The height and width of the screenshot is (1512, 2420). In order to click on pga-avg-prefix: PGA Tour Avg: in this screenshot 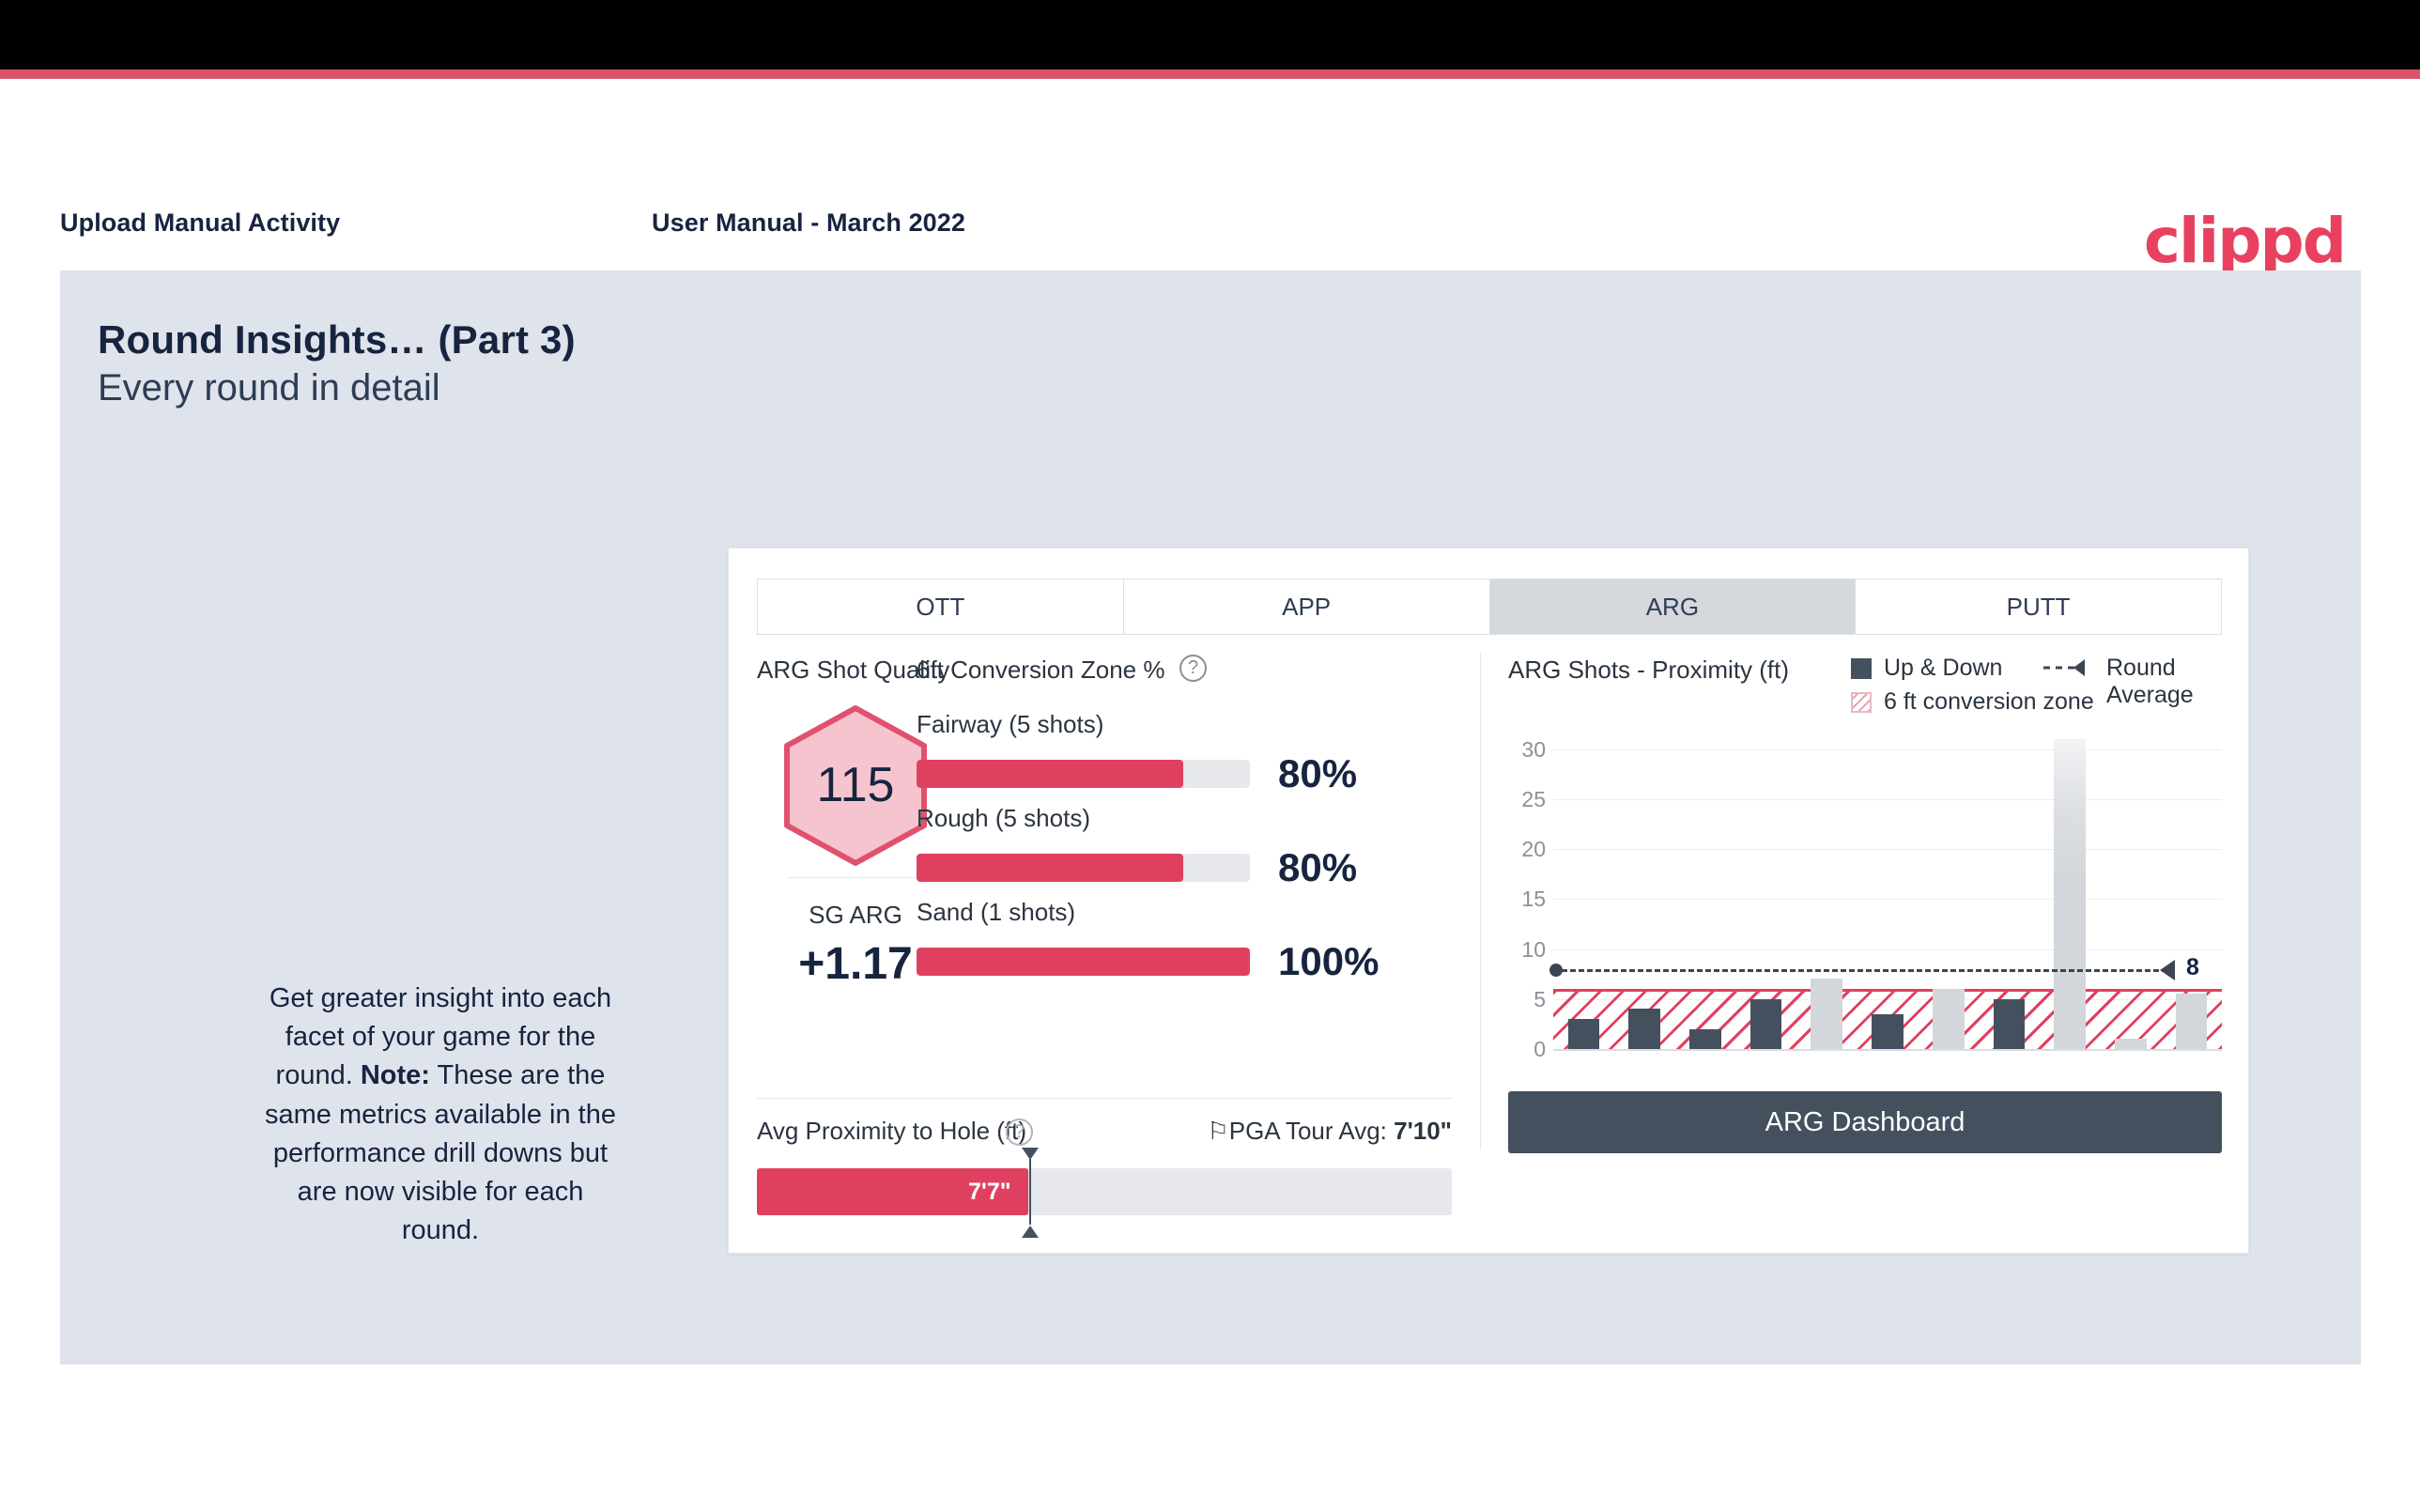, I will do `click(1311, 1131)`.